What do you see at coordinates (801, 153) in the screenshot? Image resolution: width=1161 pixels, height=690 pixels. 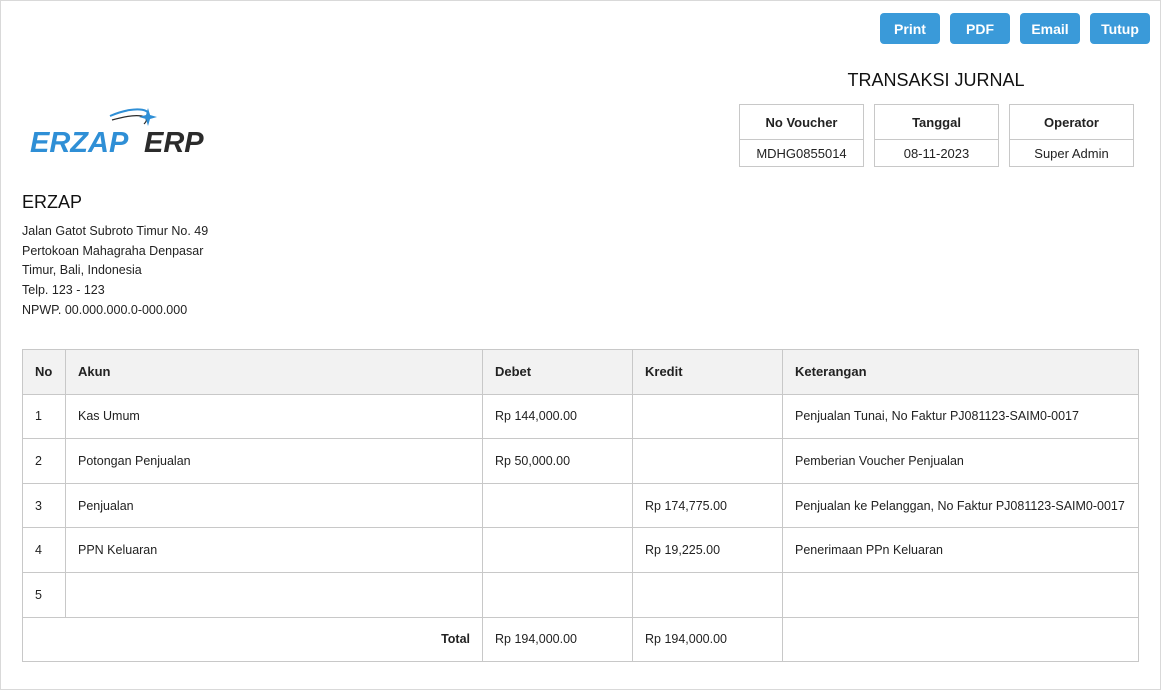 I see `voucher-value: MDHG0855014` at bounding box center [801, 153].